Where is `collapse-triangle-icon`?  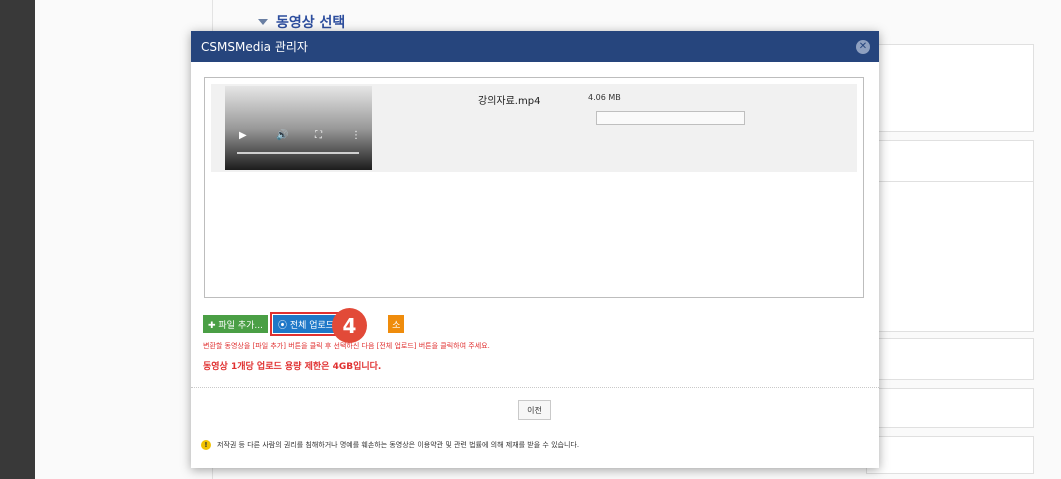
collapse-triangle-icon is located at coordinates (263, 22).